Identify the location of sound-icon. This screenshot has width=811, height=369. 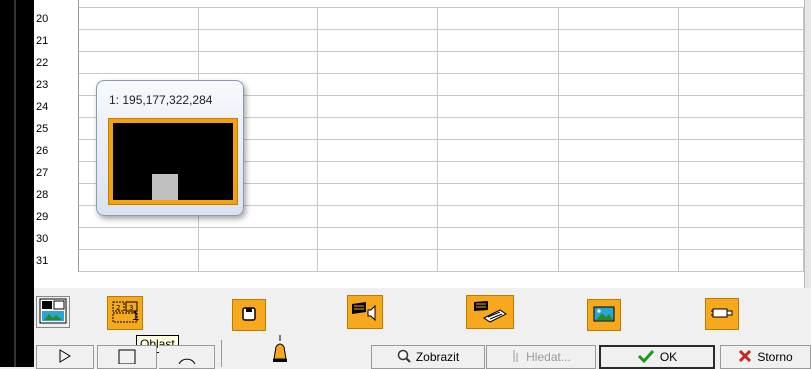
(365, 312).